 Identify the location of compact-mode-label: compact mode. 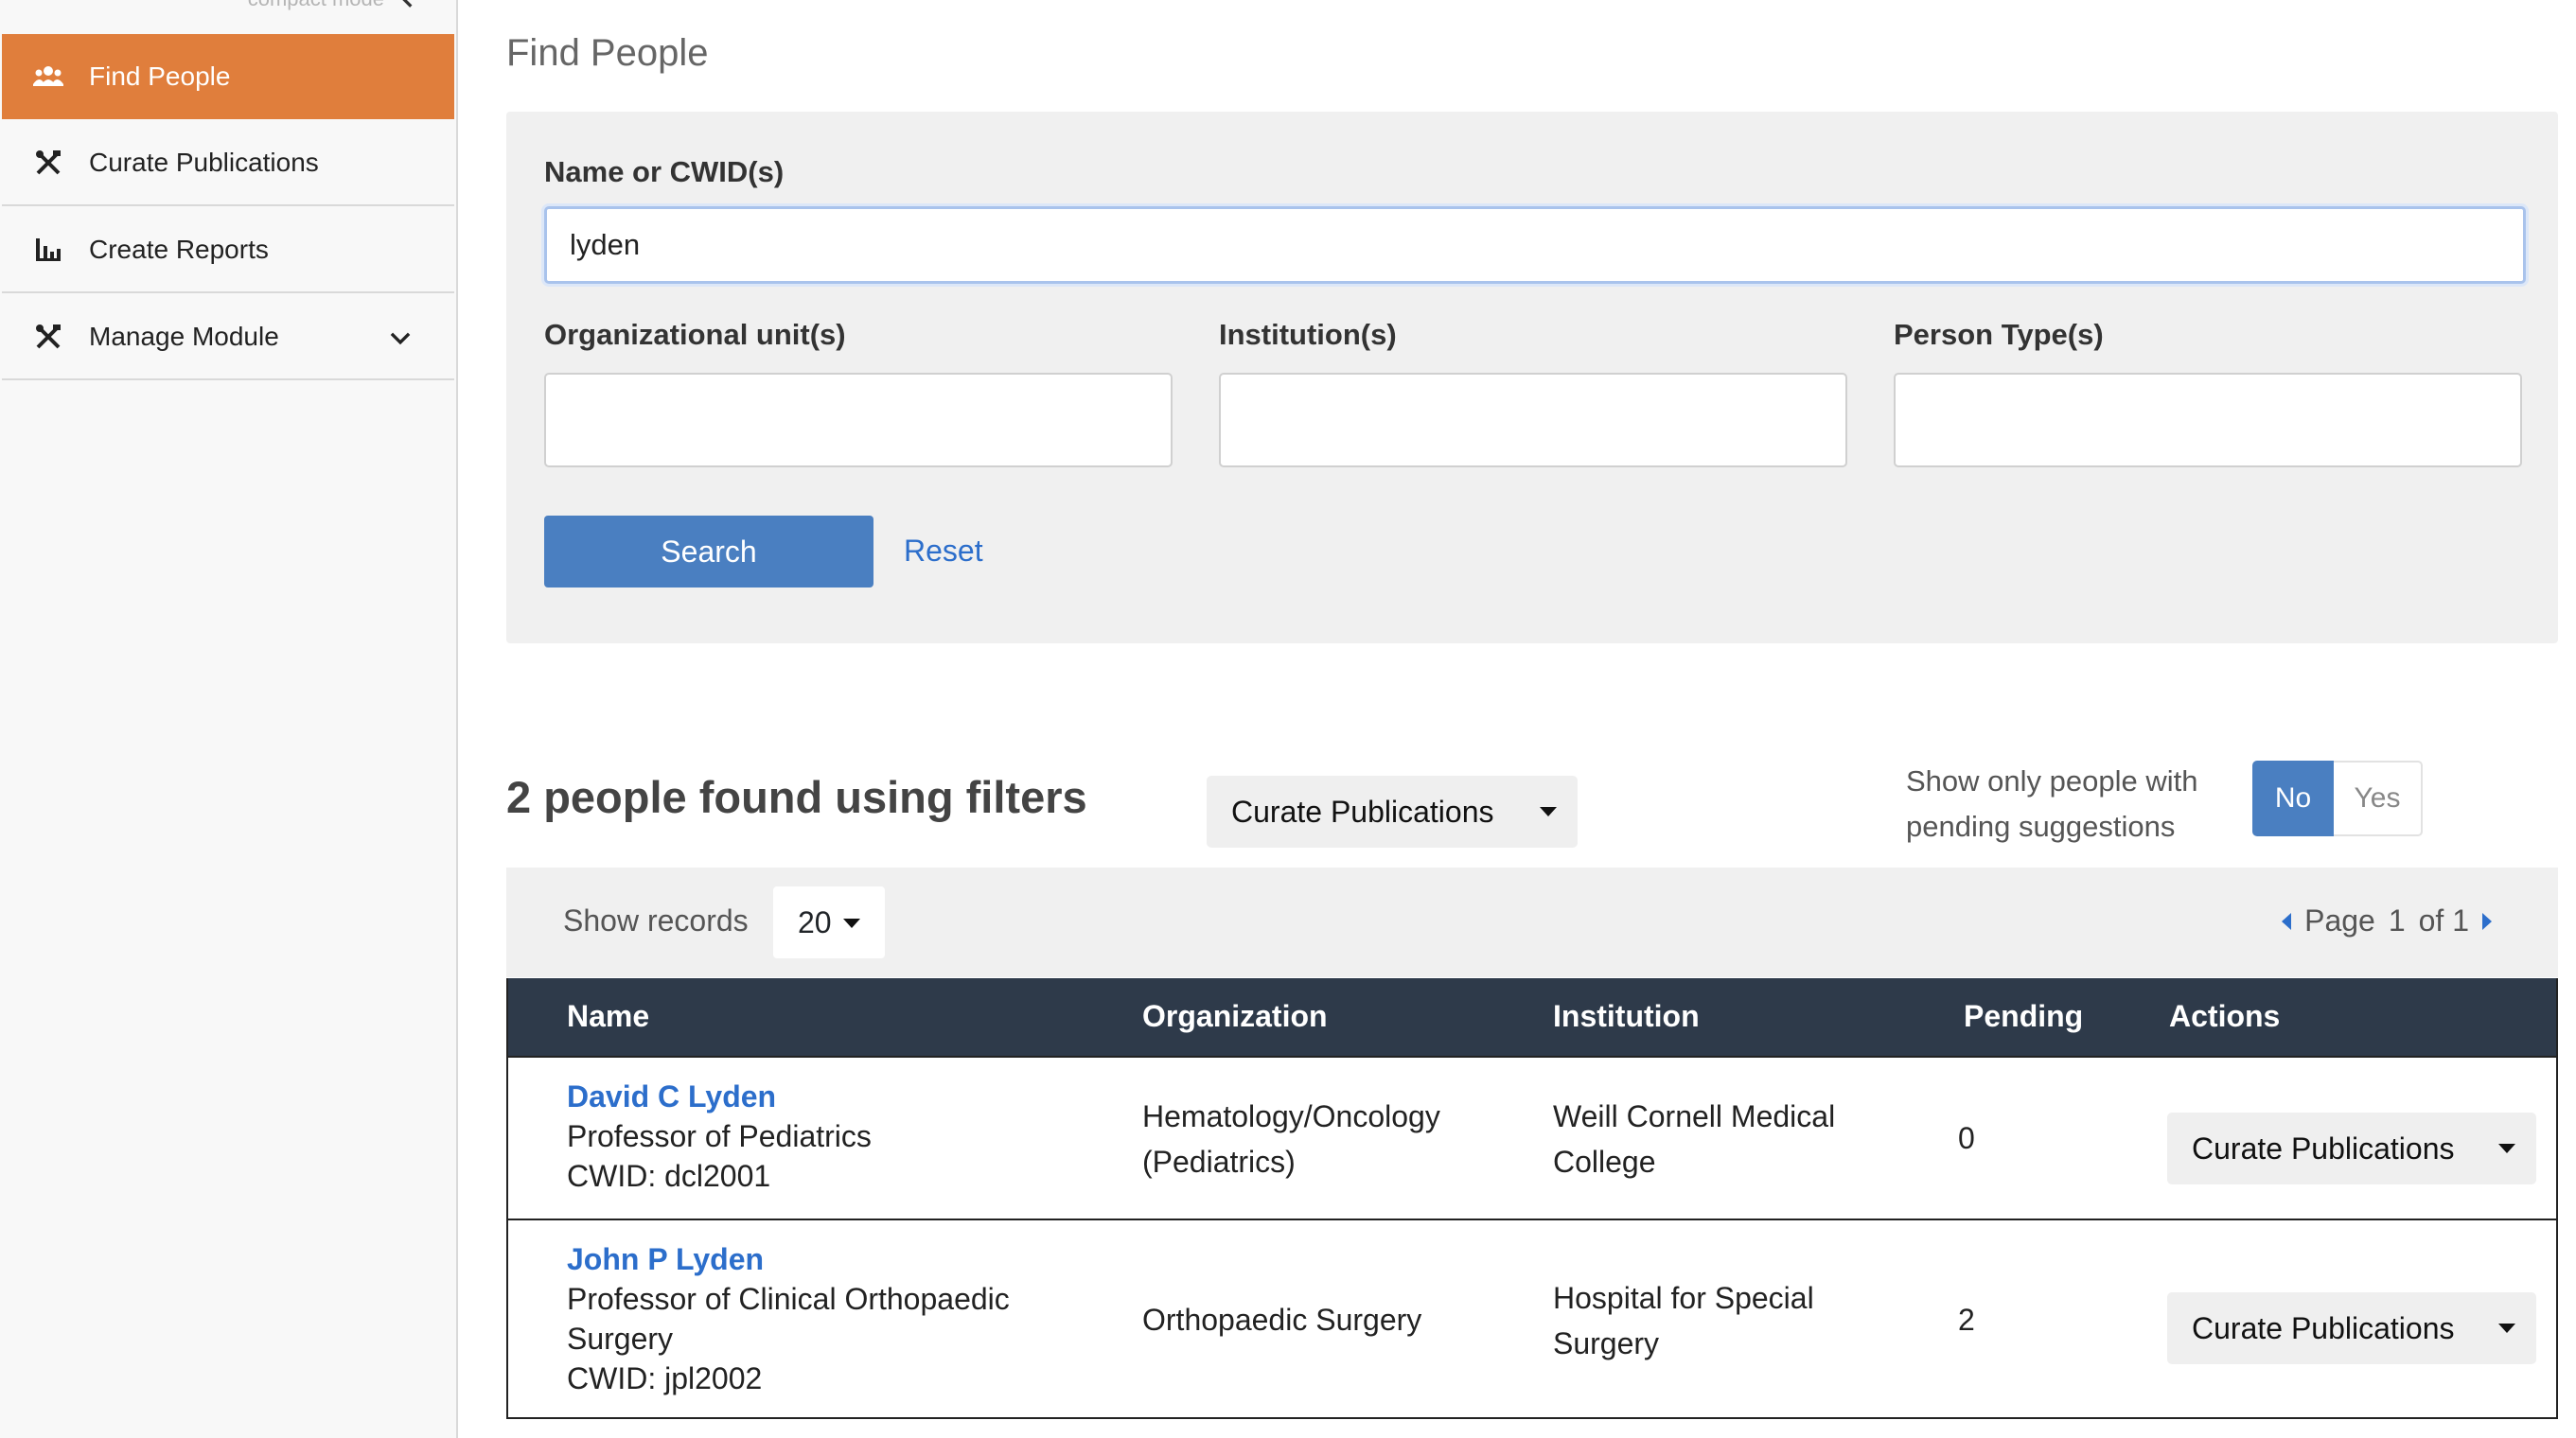
(316, 6).